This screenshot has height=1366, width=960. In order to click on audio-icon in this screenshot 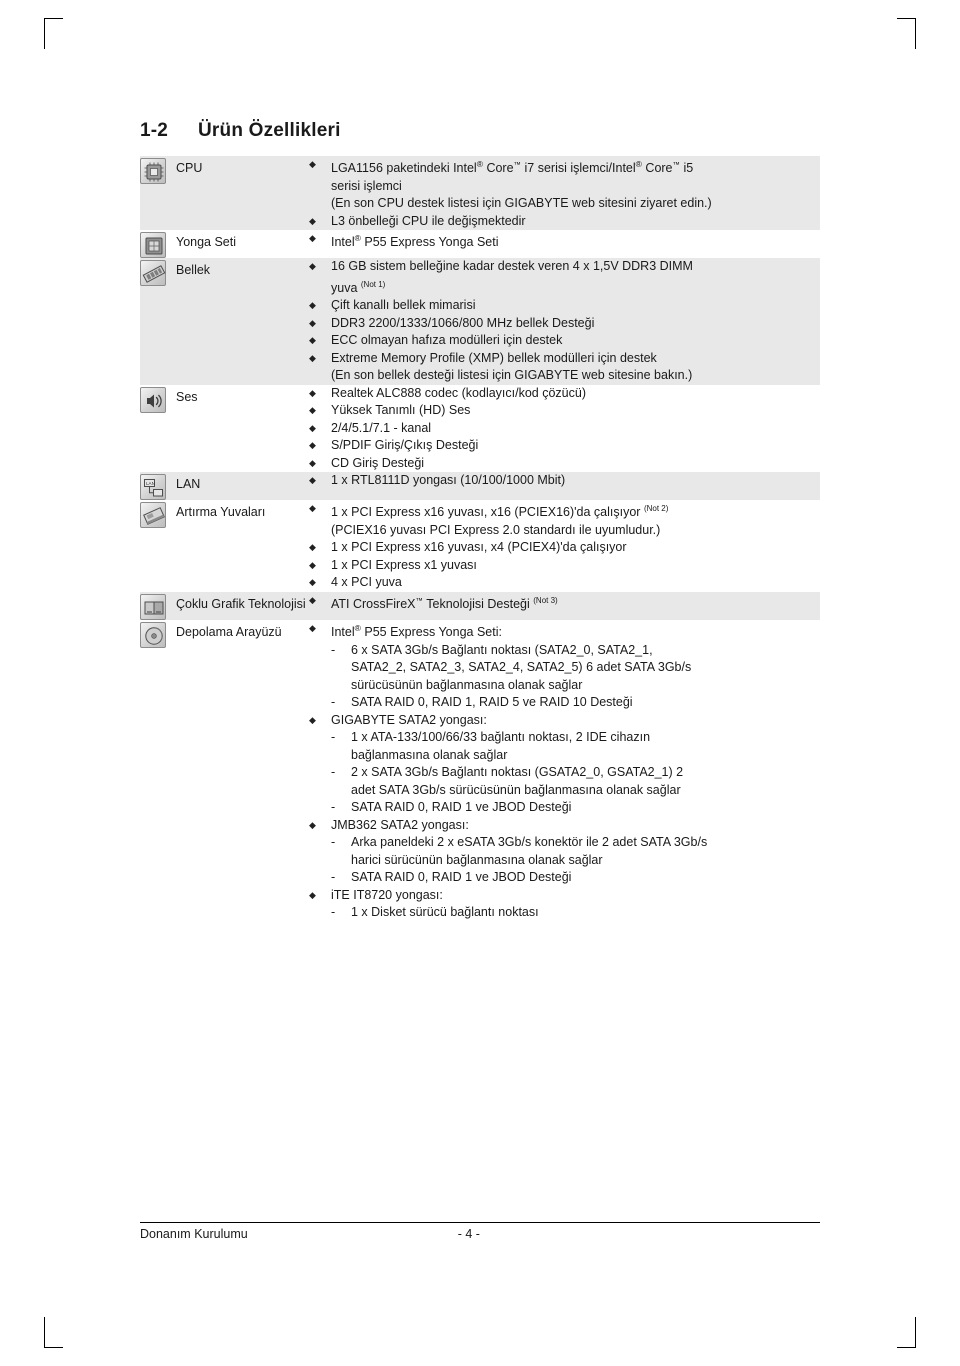, I will do `click(153, 399)`.